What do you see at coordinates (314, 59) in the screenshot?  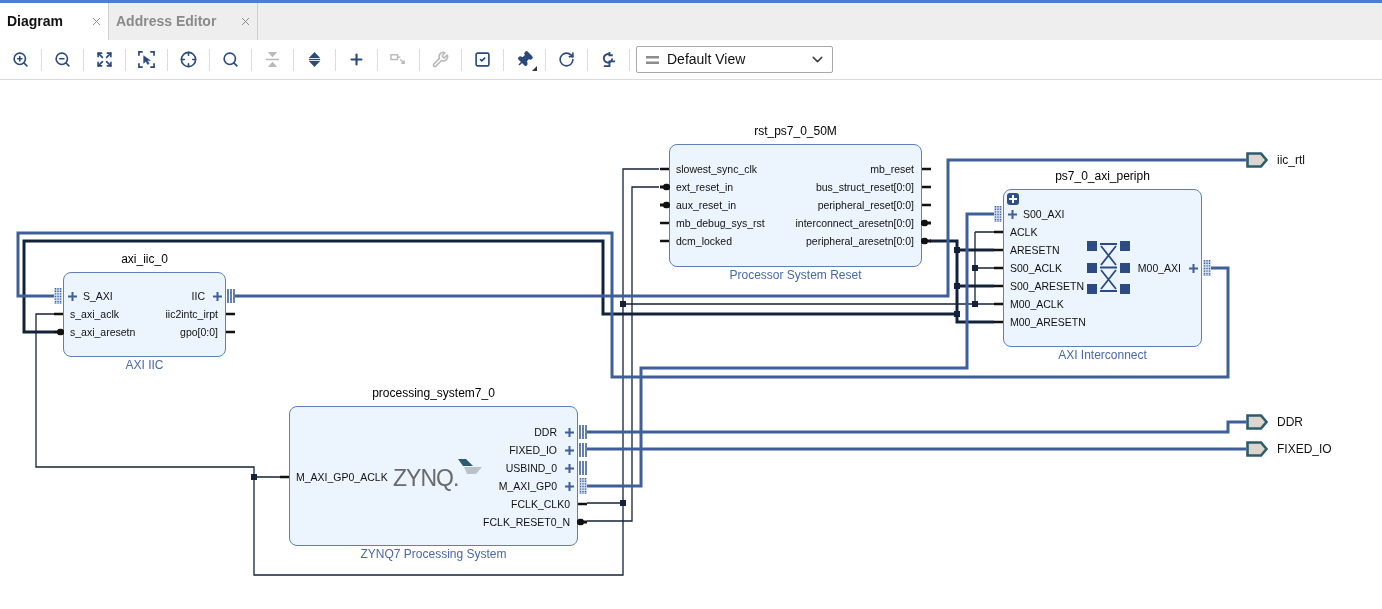 I see `expand-icon` at bounding box center [314, 59].